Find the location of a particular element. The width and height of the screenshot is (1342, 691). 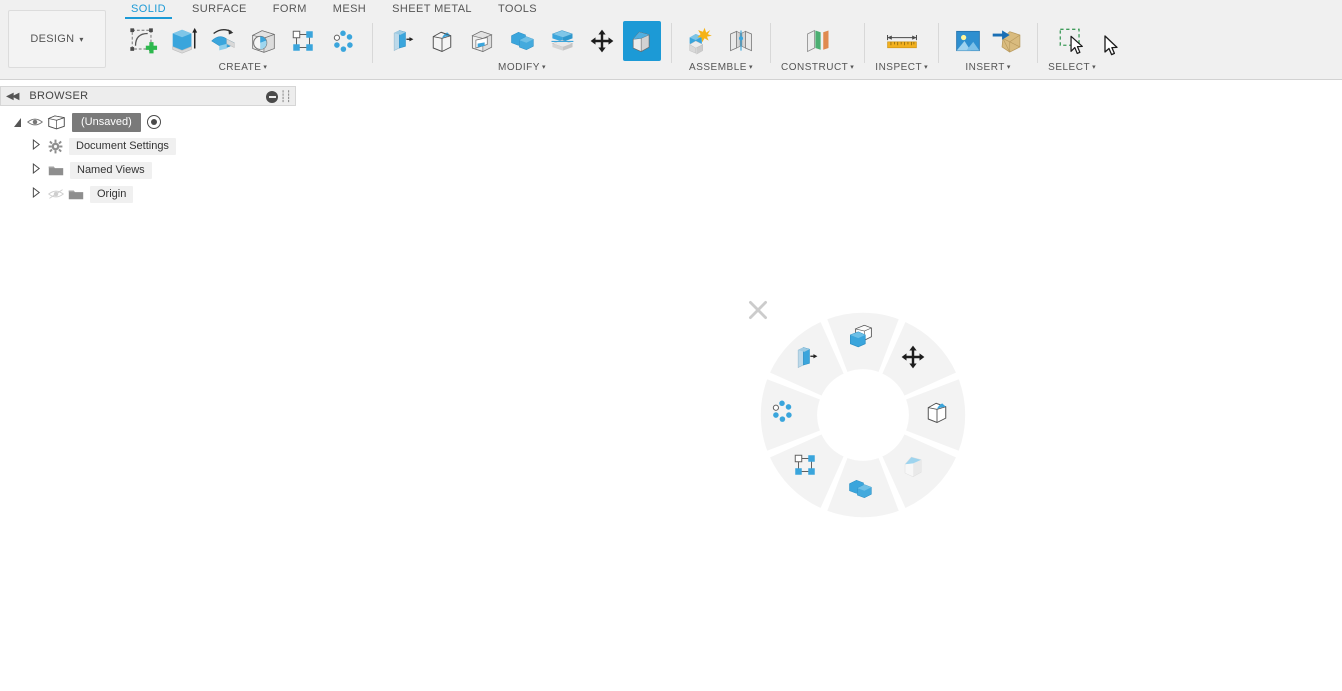

offset-plane-icon is located at coordinates (818, 41).